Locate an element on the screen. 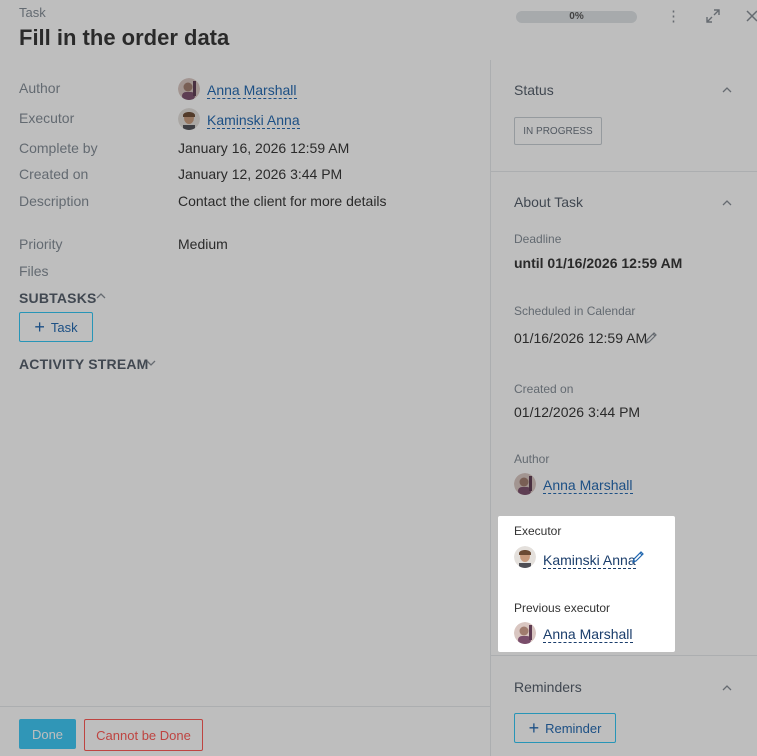  created-on-value: January 12, 2026 3:44 PM is located at coordinates (260, 174).